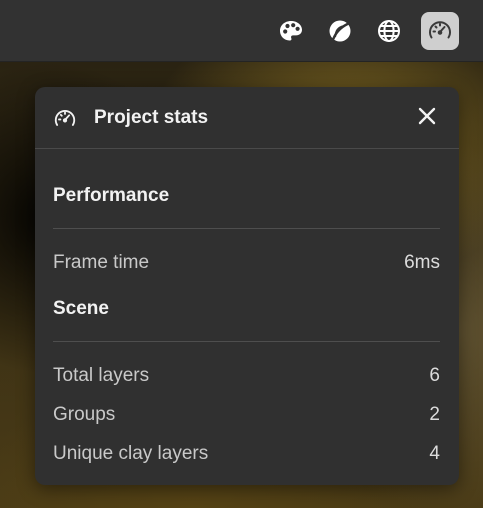 This screenshot has height=508, width=483. I want to click on close-button, so click(427, 118).